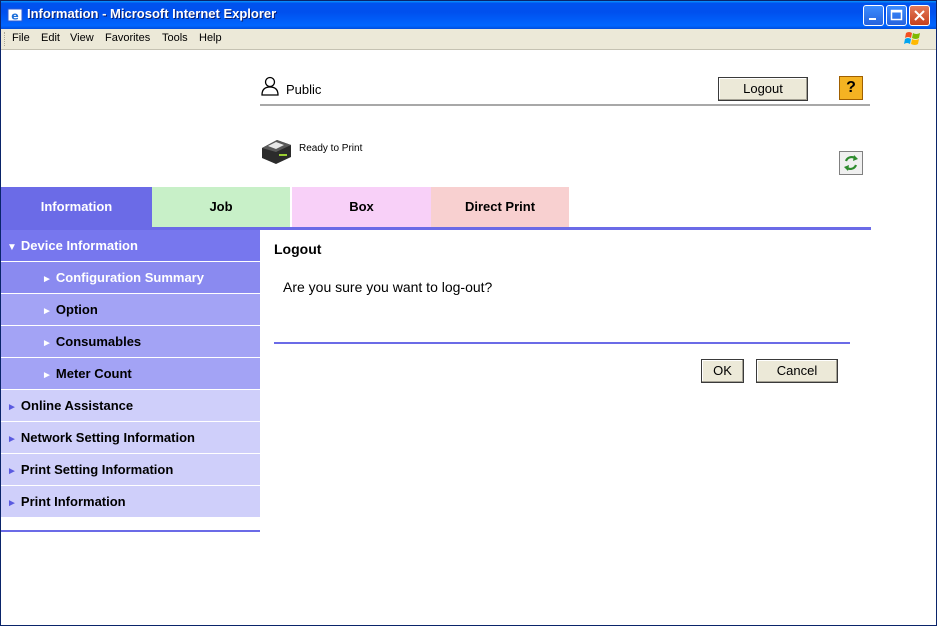 The width and height of the screenshot is (937, 626). What do you see at coordinates (388, 287) in the screenshot?
I see `confirm-message: Are you sure you want to log-out?` at bounding box center [388, 287].